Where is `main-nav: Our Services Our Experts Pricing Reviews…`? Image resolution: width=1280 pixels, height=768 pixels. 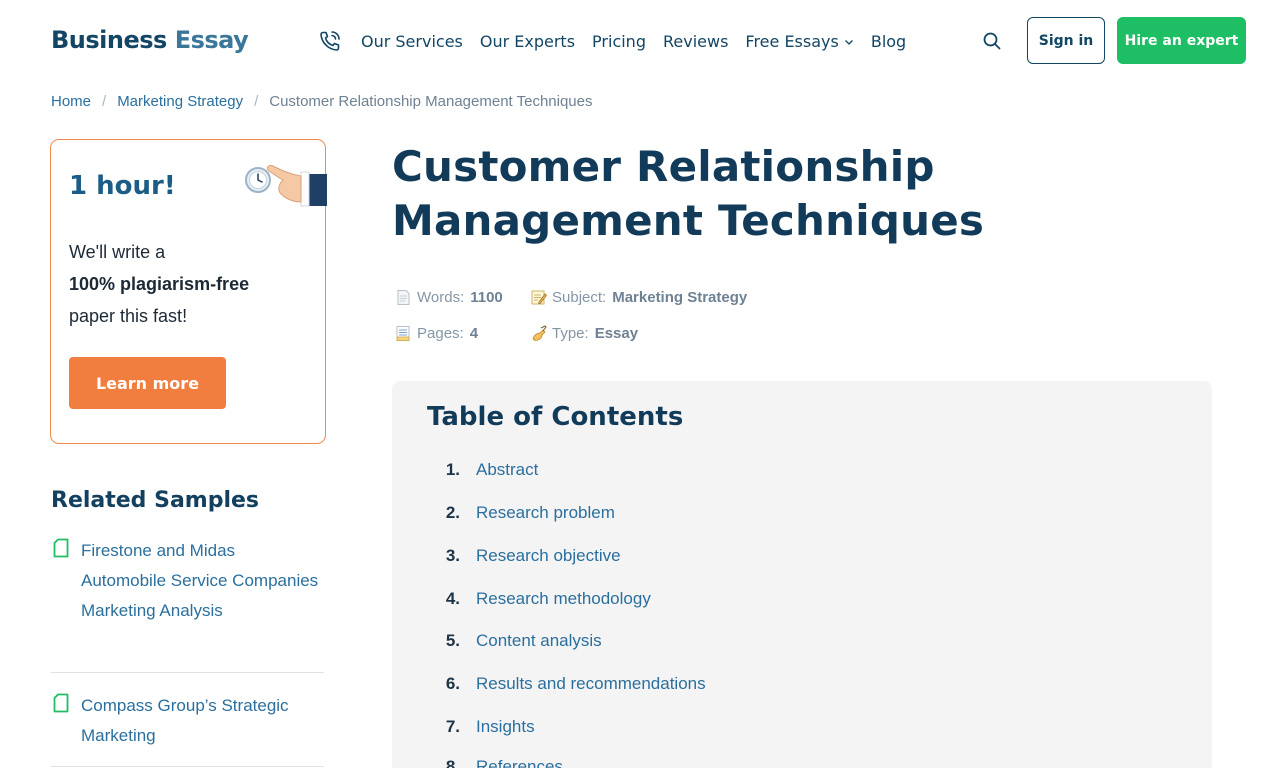
main-nav: Our Services Our Experts Pricing Reviews… is located at coordinates (642, 41).